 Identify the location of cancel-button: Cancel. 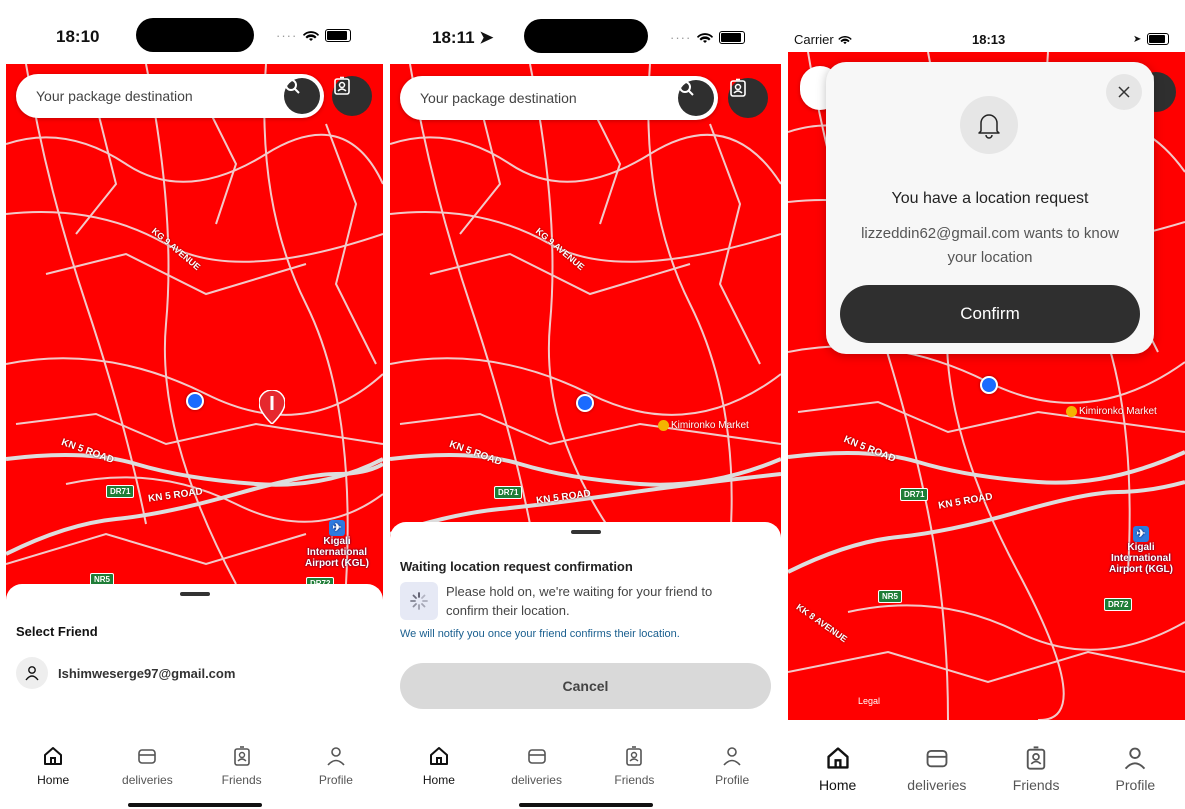
(585, 686).